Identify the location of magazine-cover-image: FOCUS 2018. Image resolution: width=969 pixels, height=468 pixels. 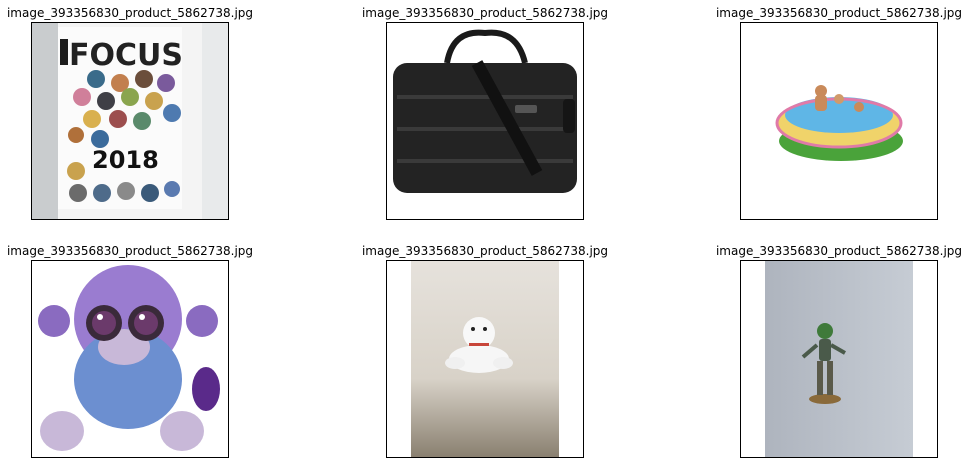
(130, 121).